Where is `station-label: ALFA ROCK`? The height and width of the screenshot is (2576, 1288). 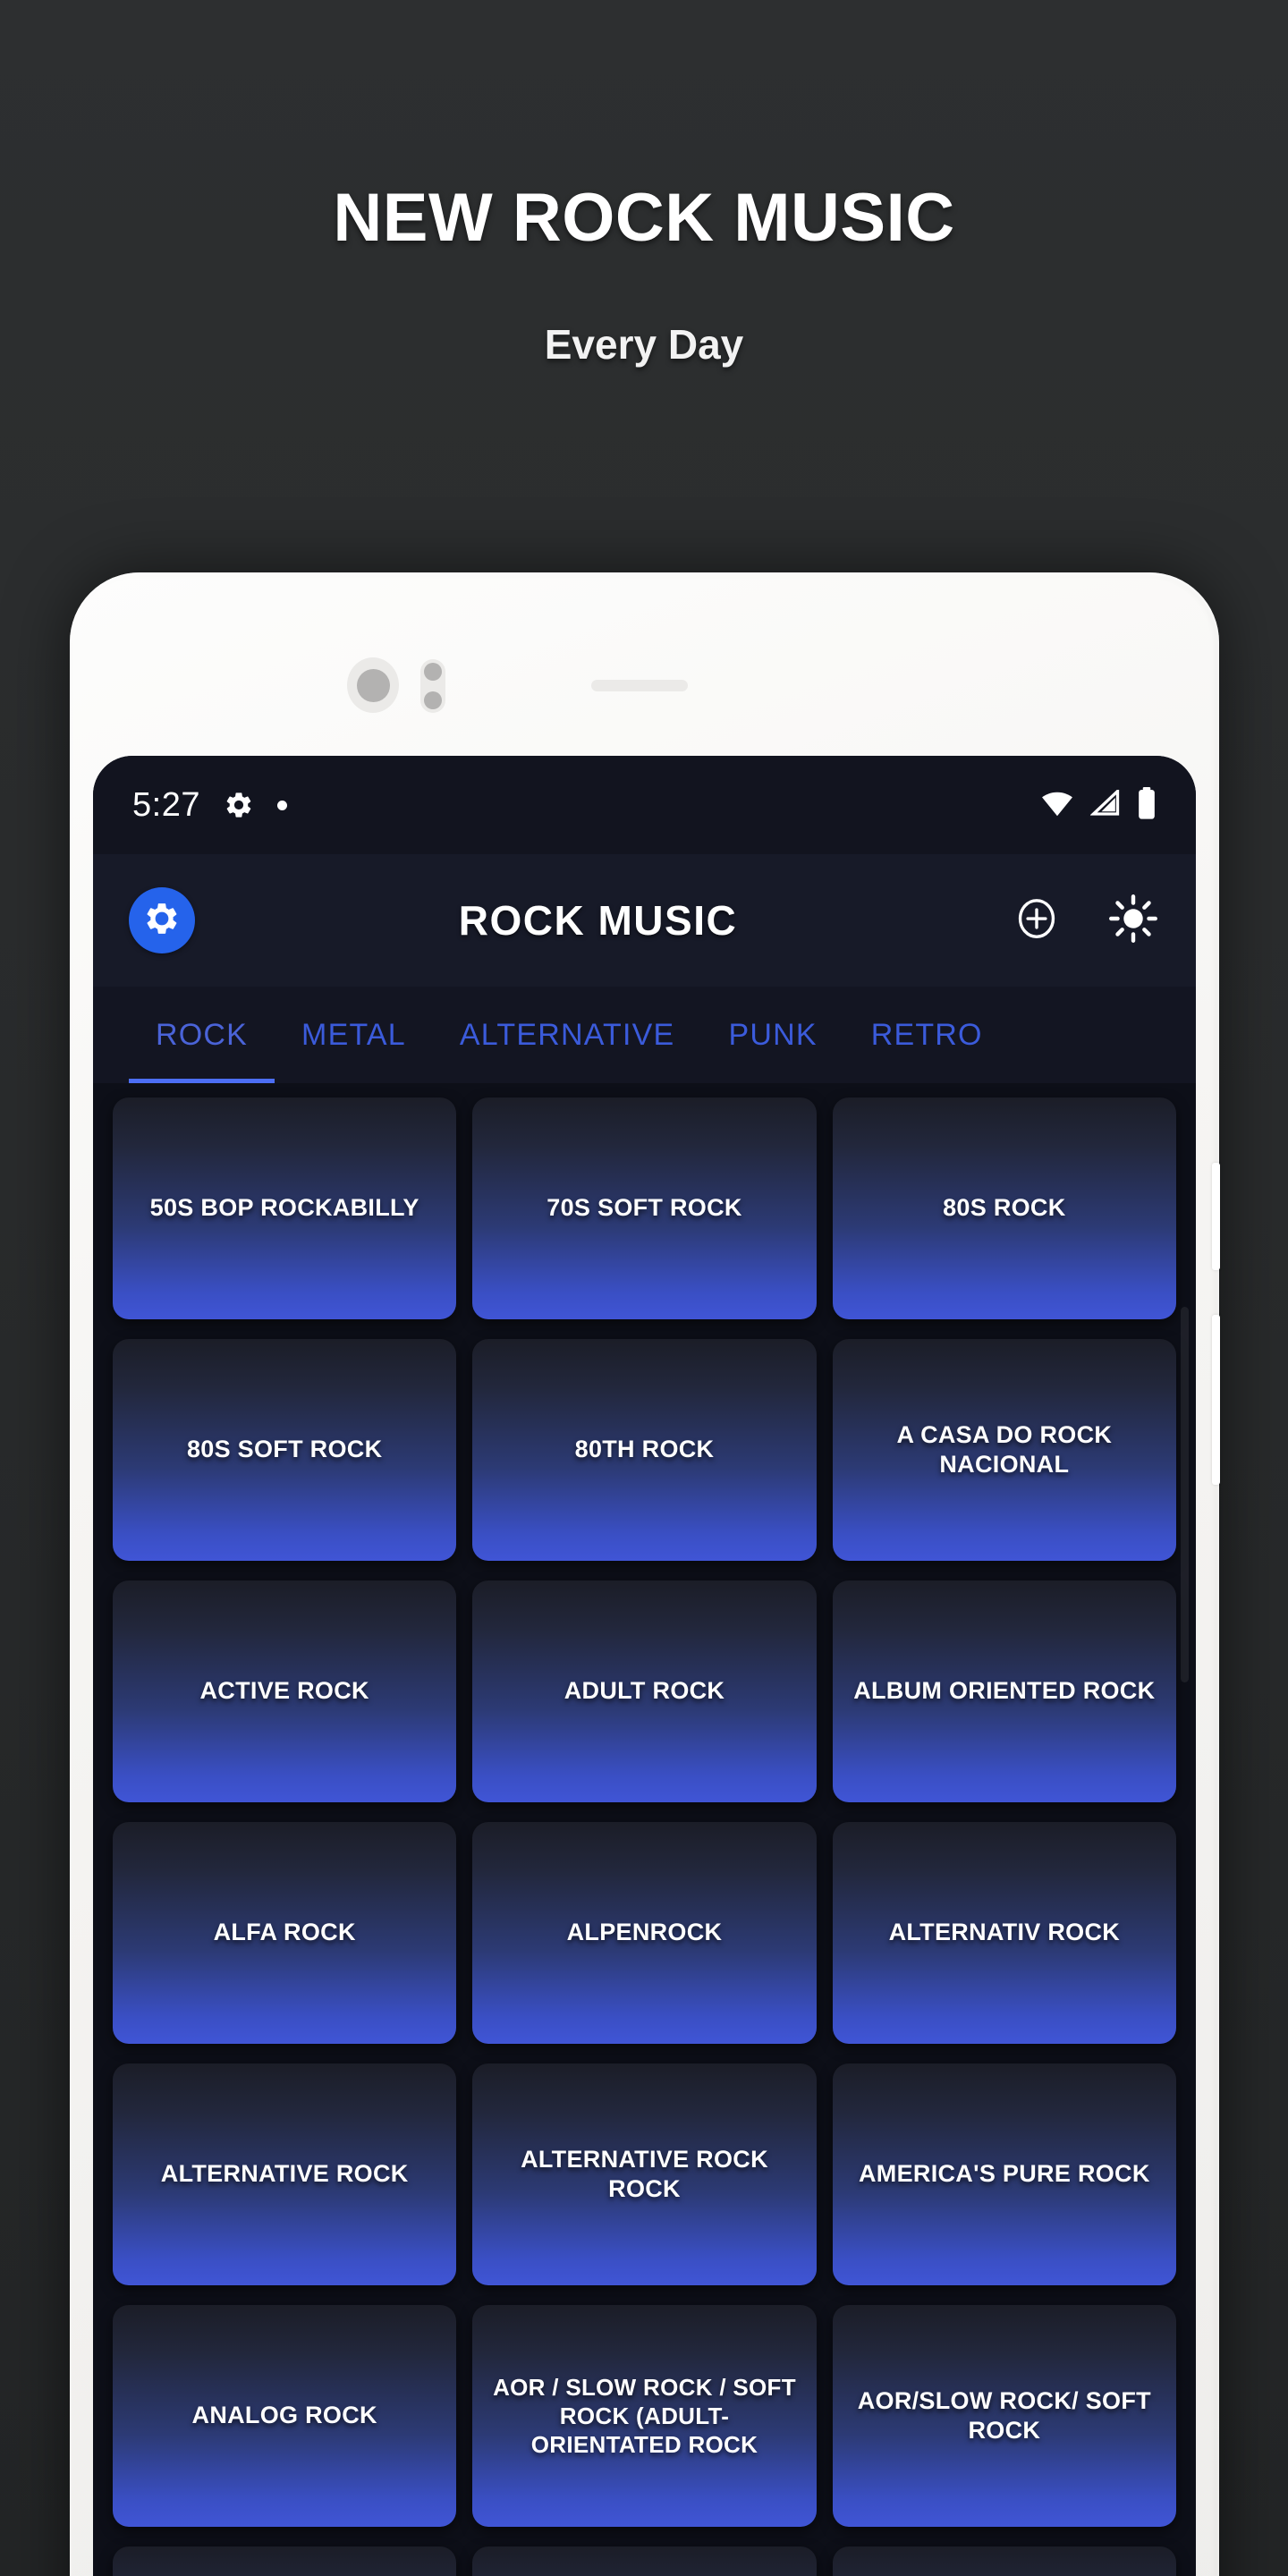 station-label: ALFA ROCK is located at coordinates (284, 1932).